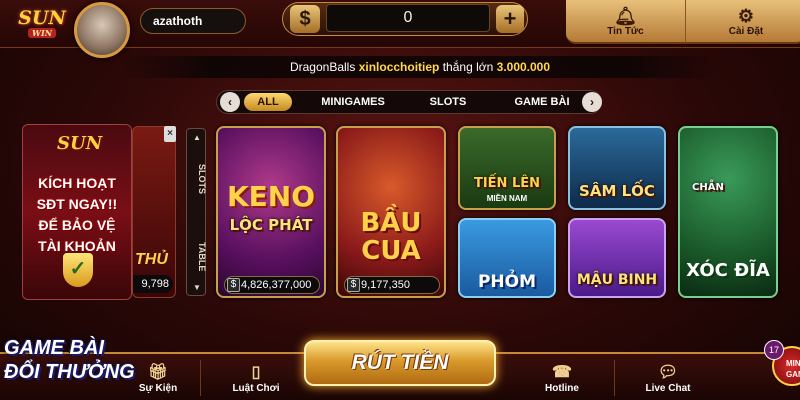 Image resolution: width=800 pixels, height=400 pixels. I want to click on logo-text: SUN, so click(42, 18).